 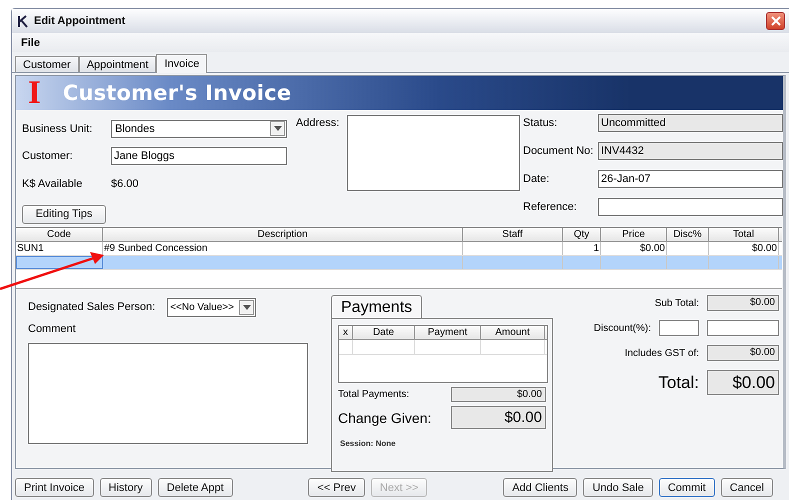 I want to click on total-payments-field: $0.00, so click(x=498, y=394).